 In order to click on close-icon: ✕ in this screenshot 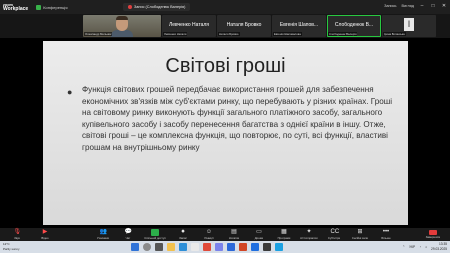, I will do `click(444, 6)`.